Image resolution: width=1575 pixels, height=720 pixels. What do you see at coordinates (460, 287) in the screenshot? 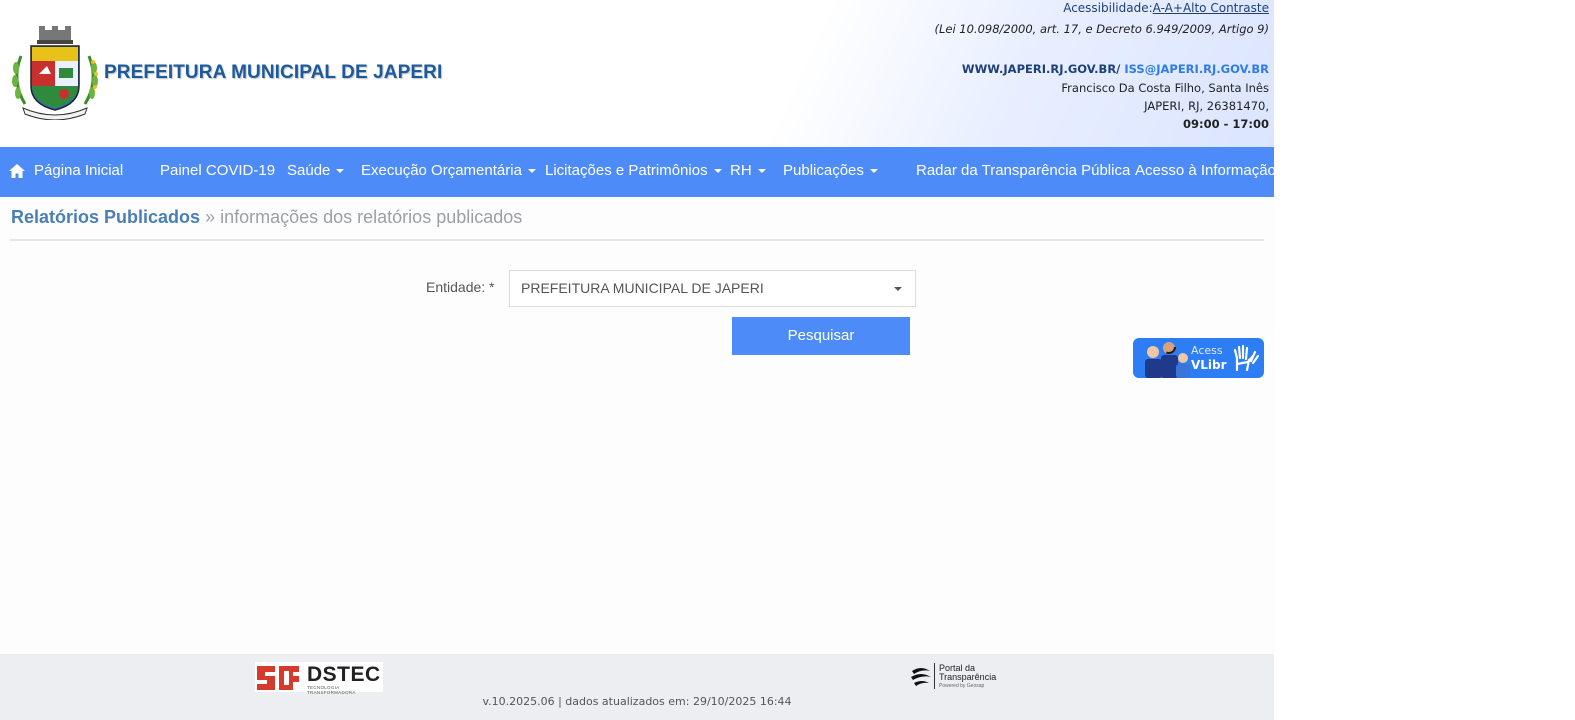
I see `entity-label: Entidade: *` at bounding box center [460, 287].